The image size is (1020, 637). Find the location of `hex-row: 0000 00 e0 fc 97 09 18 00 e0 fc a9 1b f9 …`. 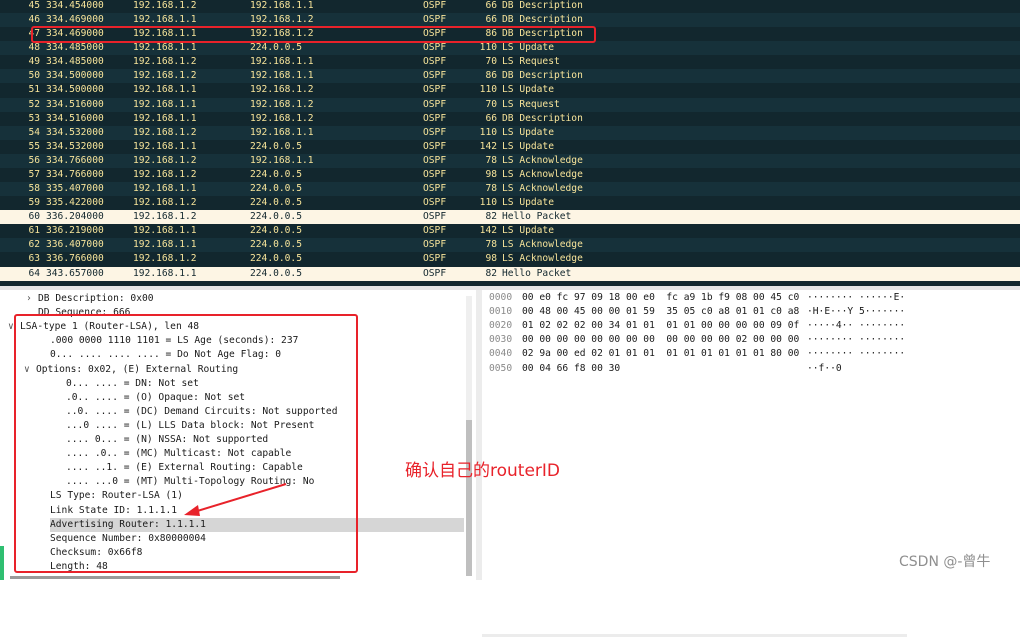

hex-row: 0000 00 e0 fc 97 09 18 00 e0 fc a9 1b f9 … is located at coordinates (747, 298).